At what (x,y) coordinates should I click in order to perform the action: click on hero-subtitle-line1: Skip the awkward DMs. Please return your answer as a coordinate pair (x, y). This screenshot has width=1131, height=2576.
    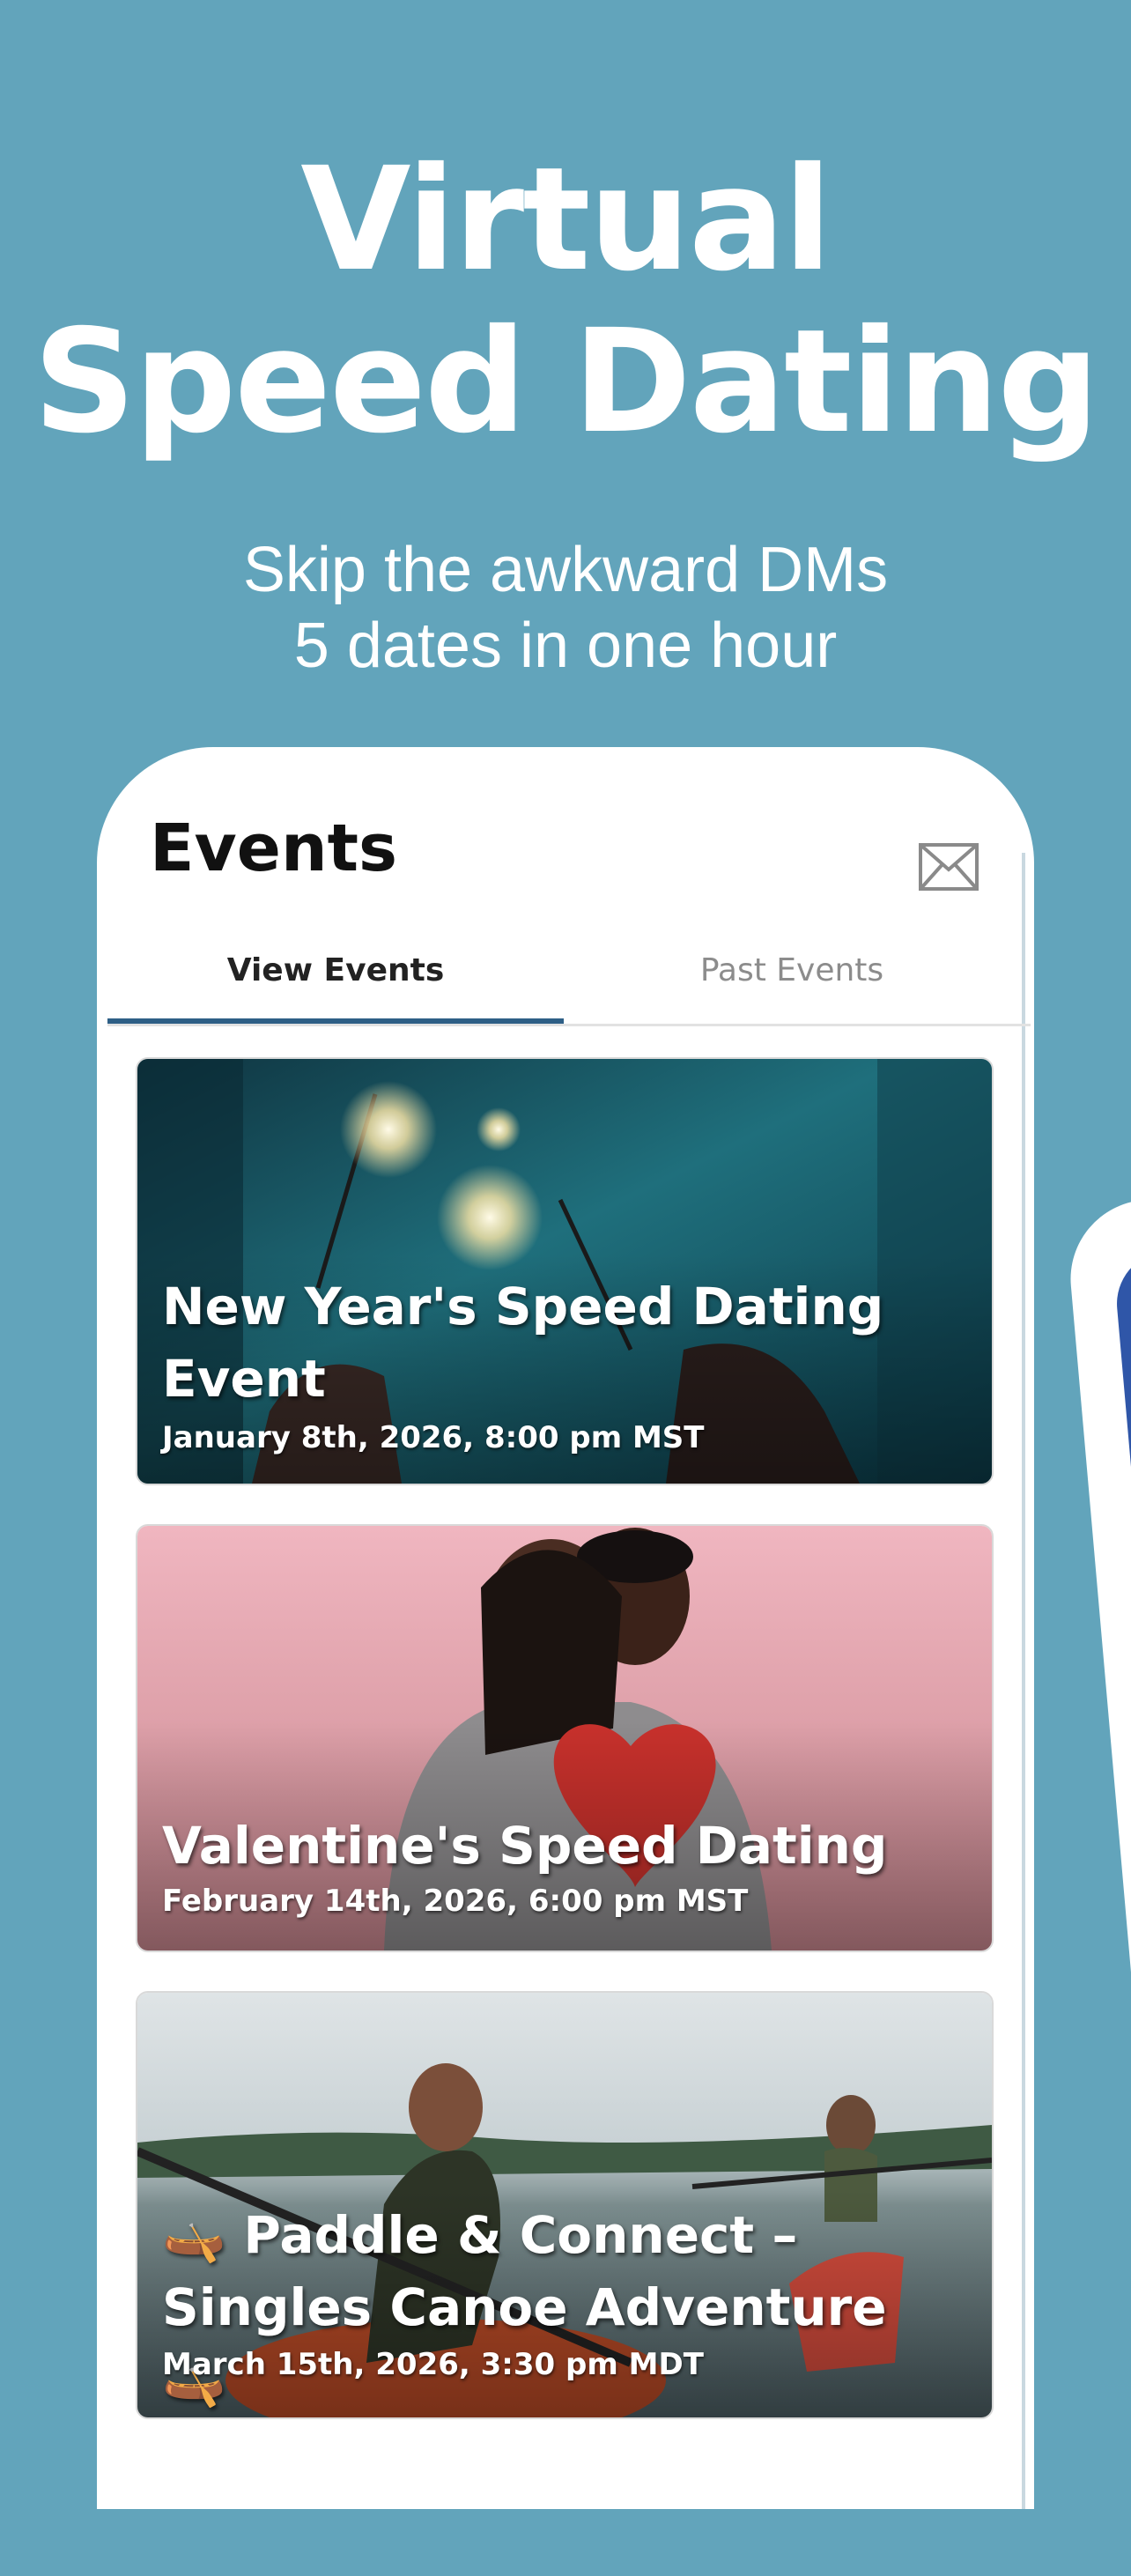
    Looking at the image, I should click on (565, 570).